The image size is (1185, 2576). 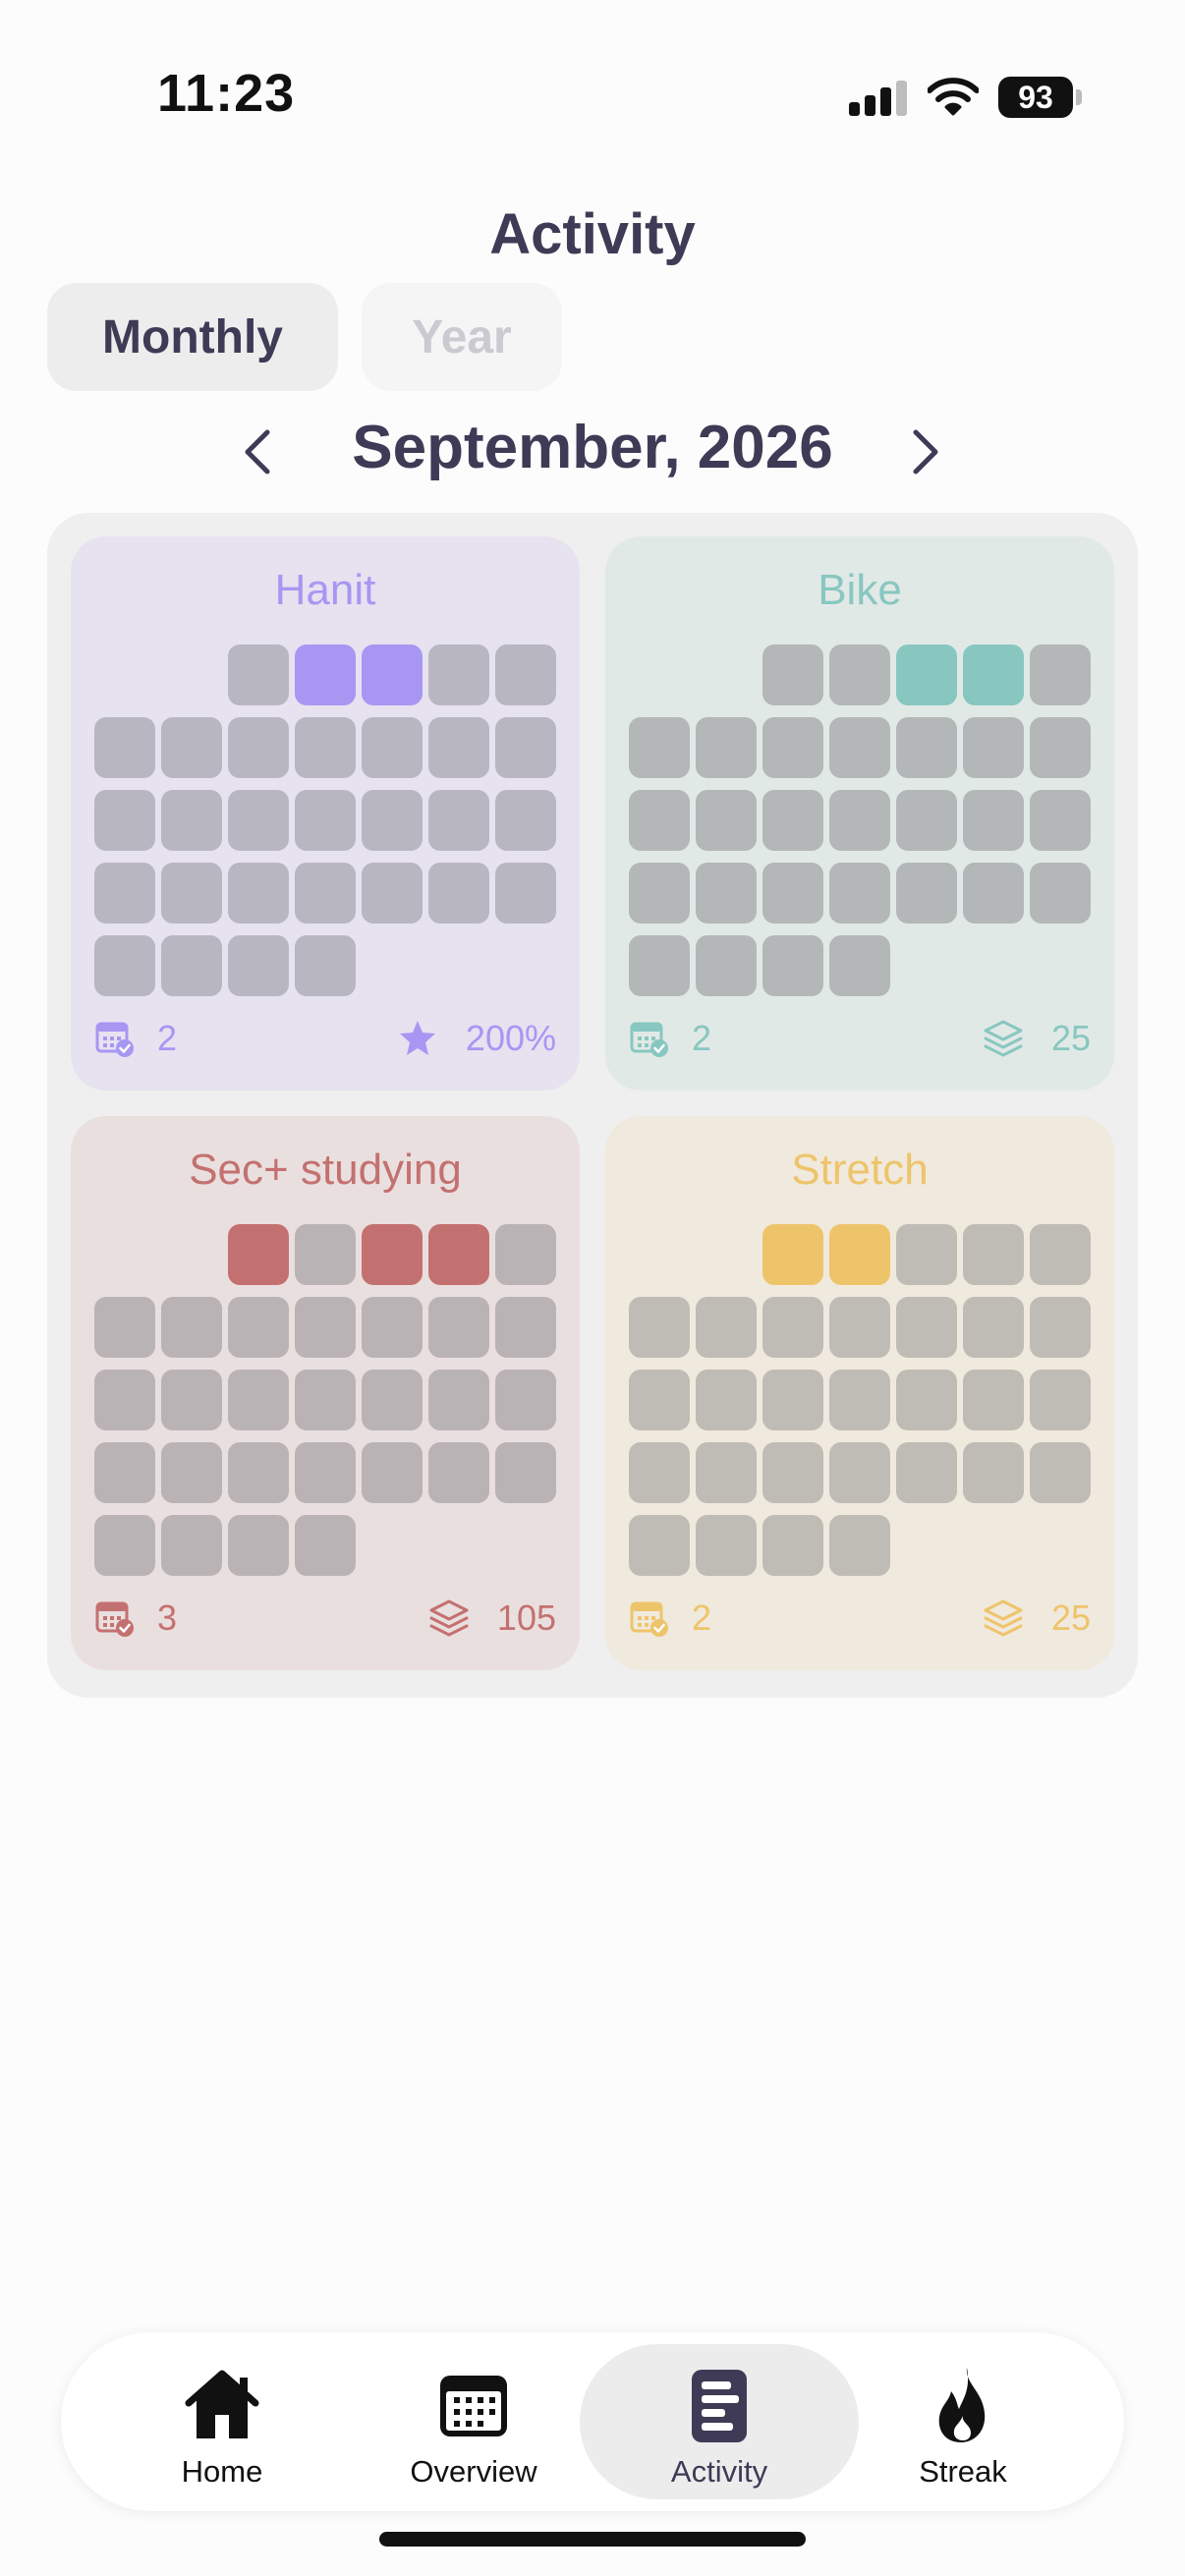 I want to click on habit-card-stretch: Stretch 2 25, so click(x=860, y=1393).